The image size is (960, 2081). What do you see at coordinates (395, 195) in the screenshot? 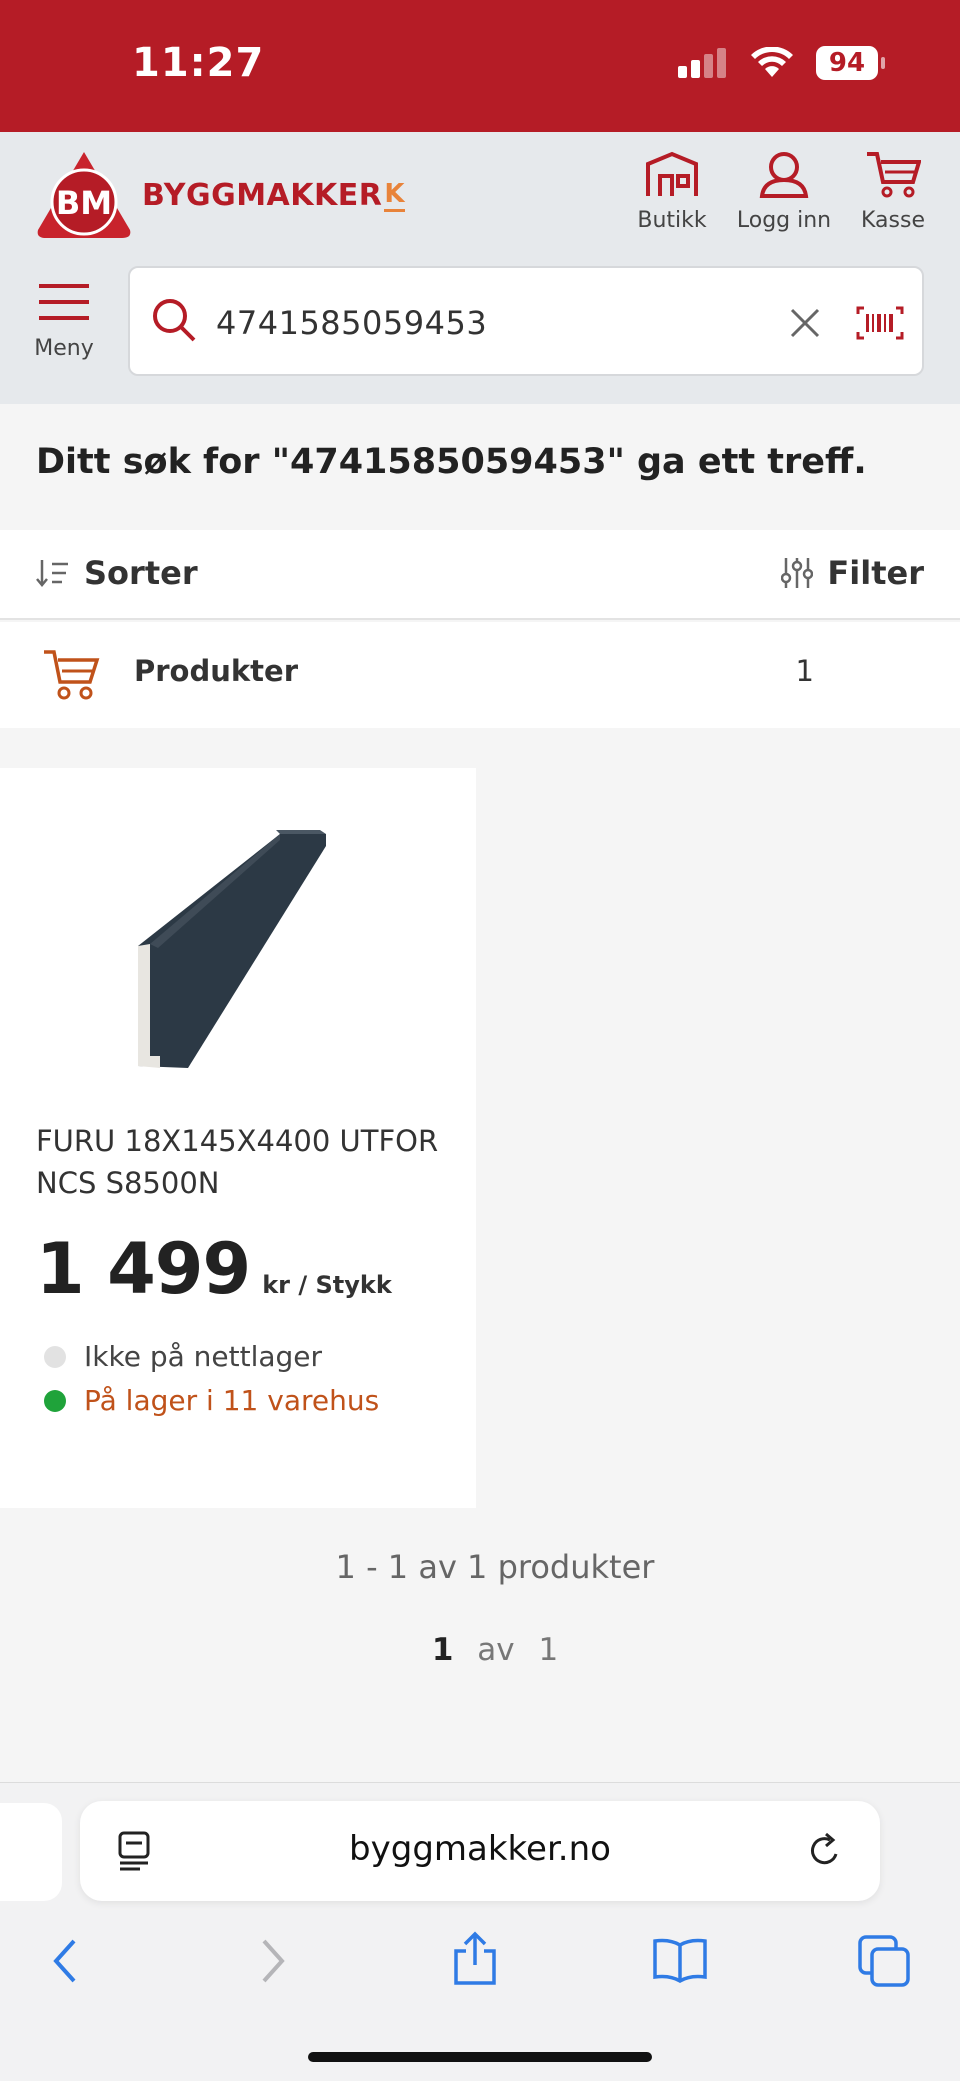
I see `logo-k: K` at bounding box center [395, 195].